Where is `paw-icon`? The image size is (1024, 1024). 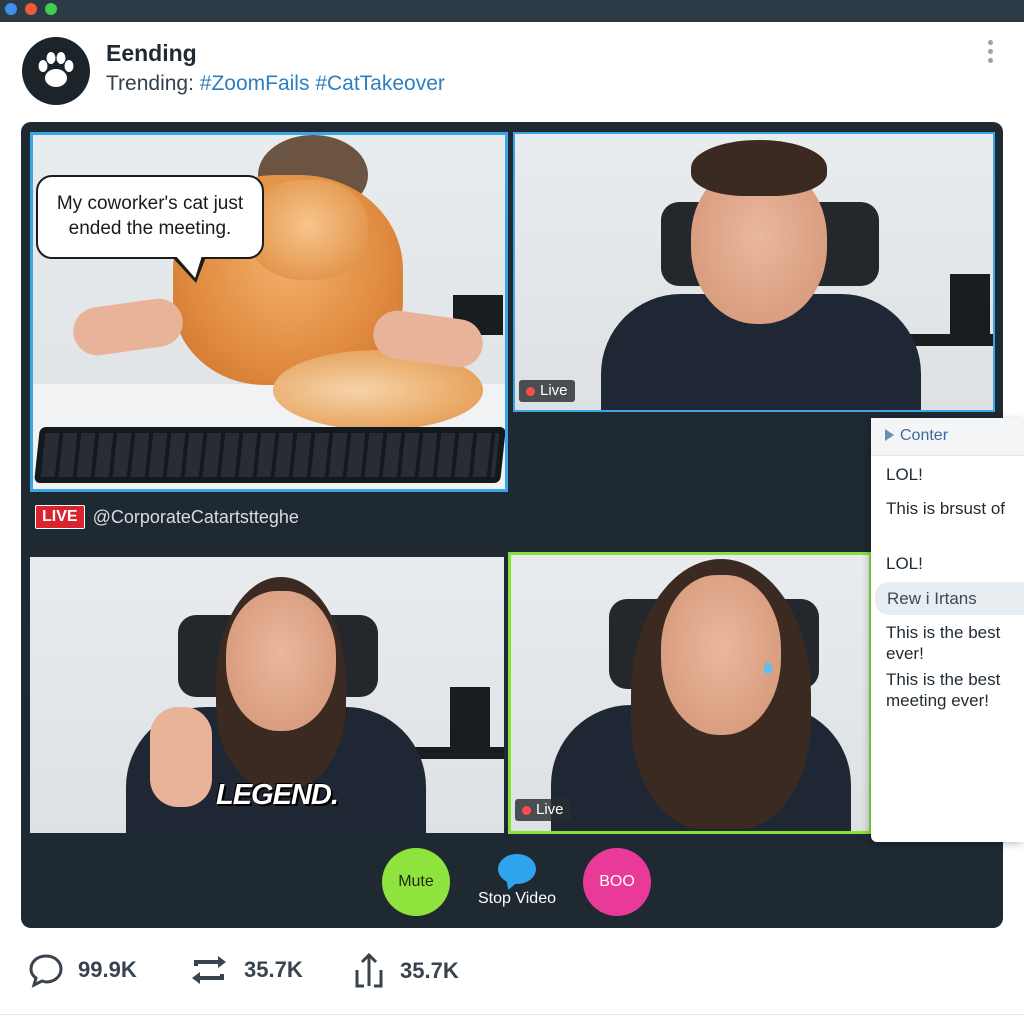 paw-icon is located at coordinates (56, 69).